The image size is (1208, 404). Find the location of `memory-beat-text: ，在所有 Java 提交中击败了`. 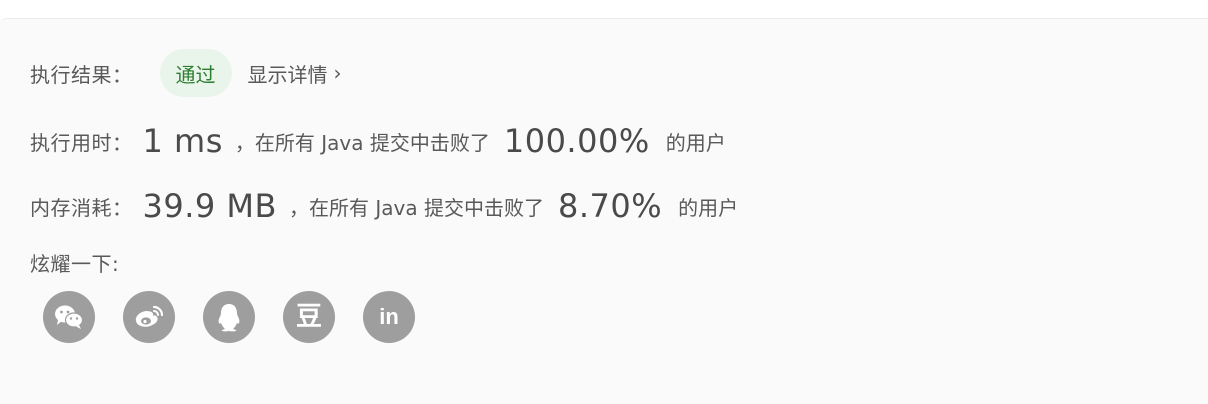

memory-beat-text: ，在所有 Java 提交中击败了 is located at coordinates (416, 207).